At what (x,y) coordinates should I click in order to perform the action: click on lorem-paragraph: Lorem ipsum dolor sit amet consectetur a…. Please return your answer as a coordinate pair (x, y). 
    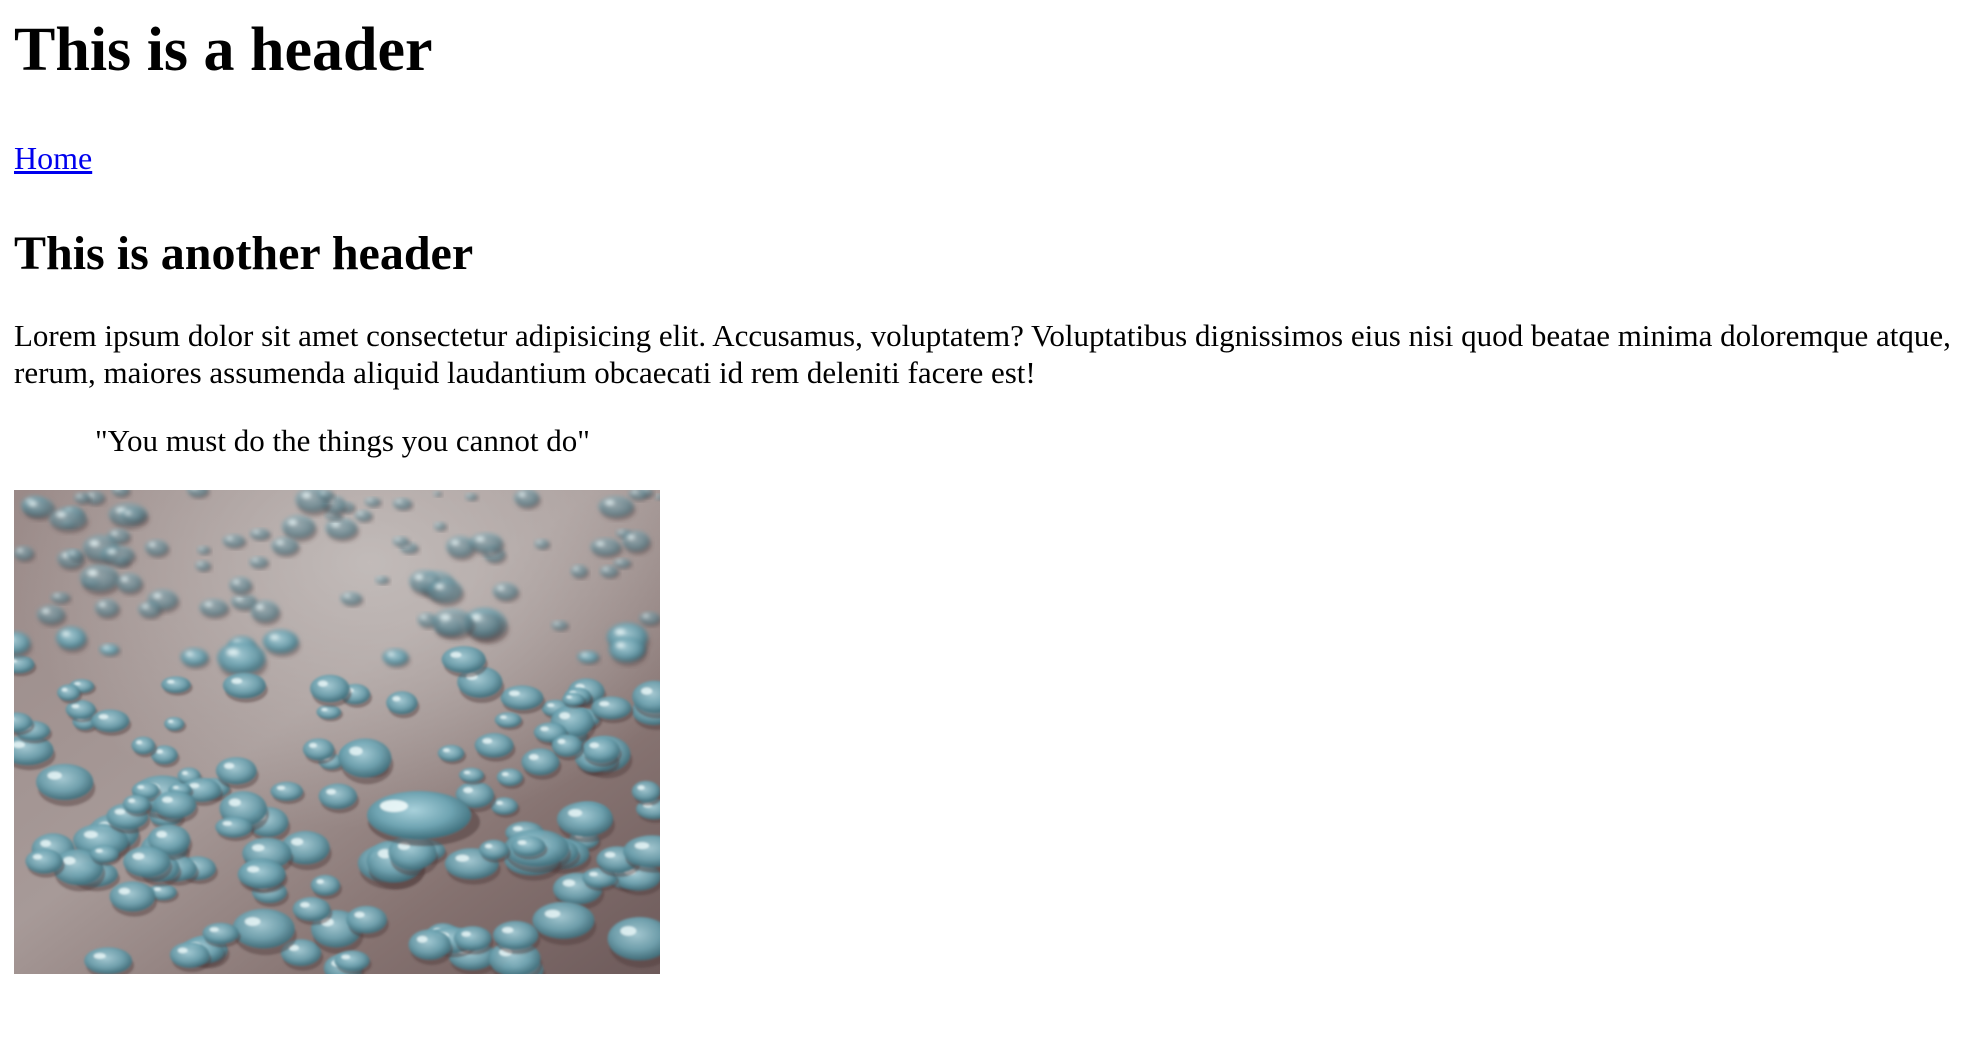
    Looking at the image, I should click on (982, 354).